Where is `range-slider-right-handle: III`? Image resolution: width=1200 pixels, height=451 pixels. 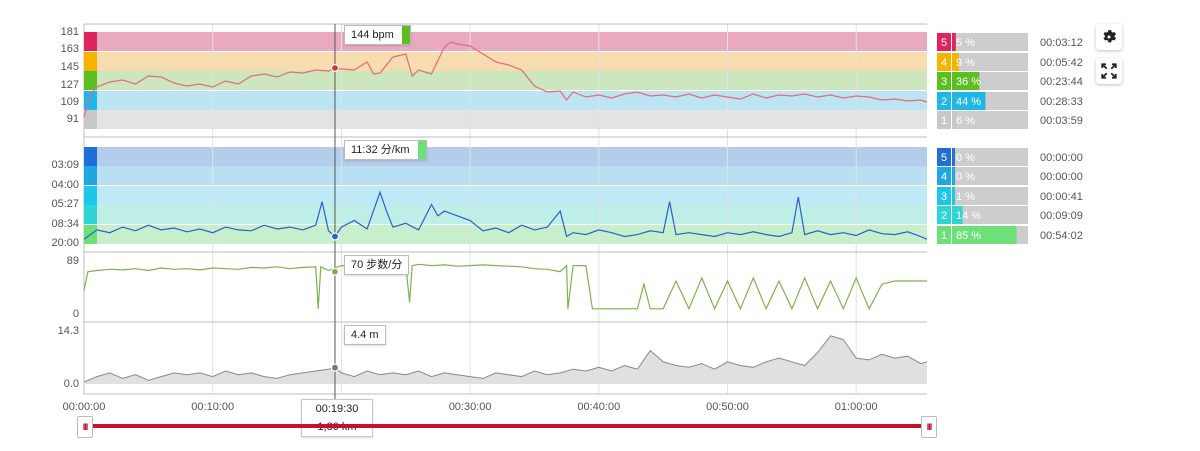 range-slider-right-handle: III is located at coordinates (929, 427).